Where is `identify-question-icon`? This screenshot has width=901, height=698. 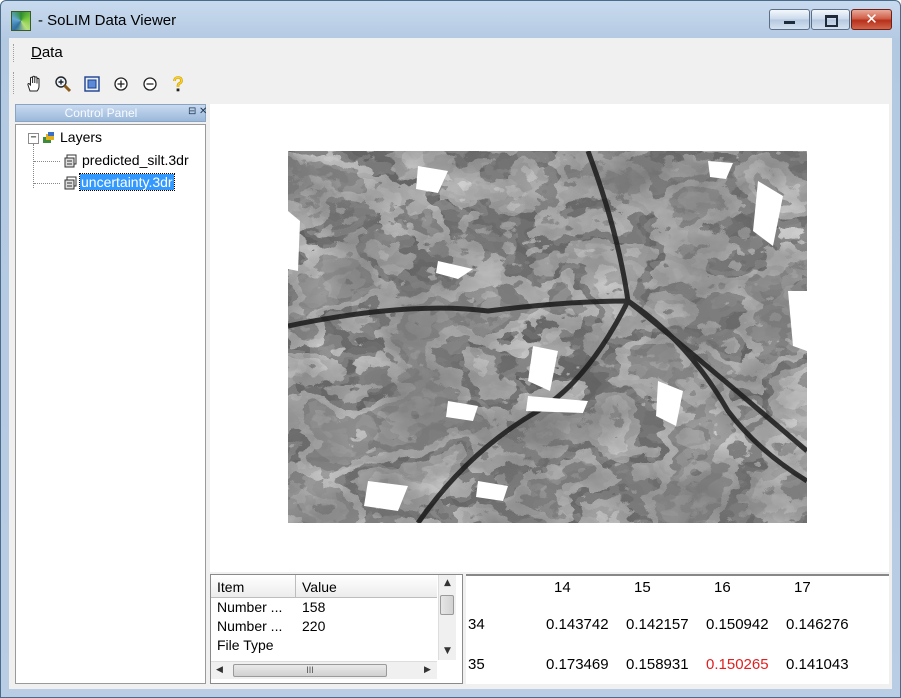
identify-question-icon is located at coordinates (178, 84).